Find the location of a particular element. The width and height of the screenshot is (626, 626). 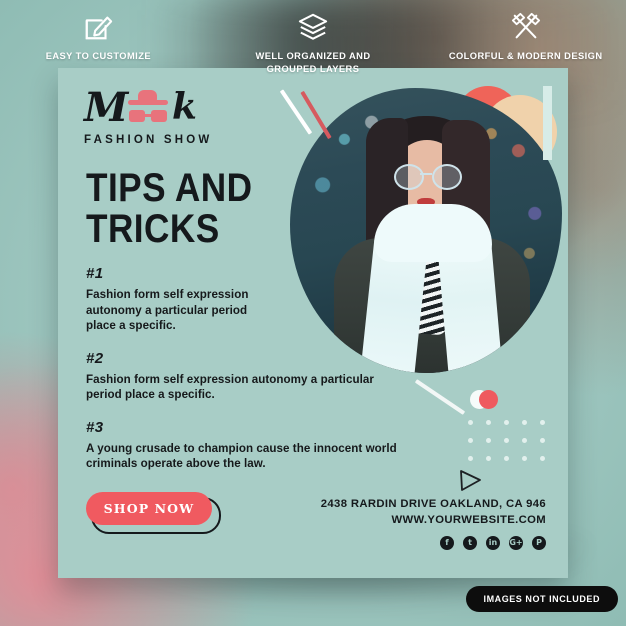

feature-label: COLORFUL & MODERN DESIGN is located at coordinates (525, 56).